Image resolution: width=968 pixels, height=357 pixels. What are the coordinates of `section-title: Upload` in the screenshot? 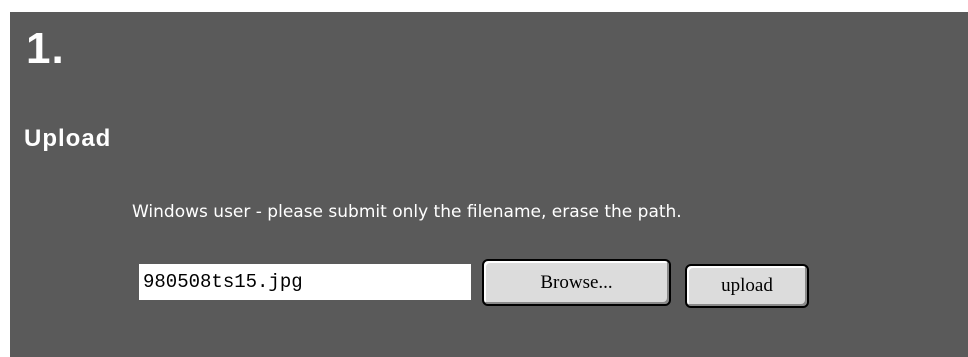 It's located at (68, 138).